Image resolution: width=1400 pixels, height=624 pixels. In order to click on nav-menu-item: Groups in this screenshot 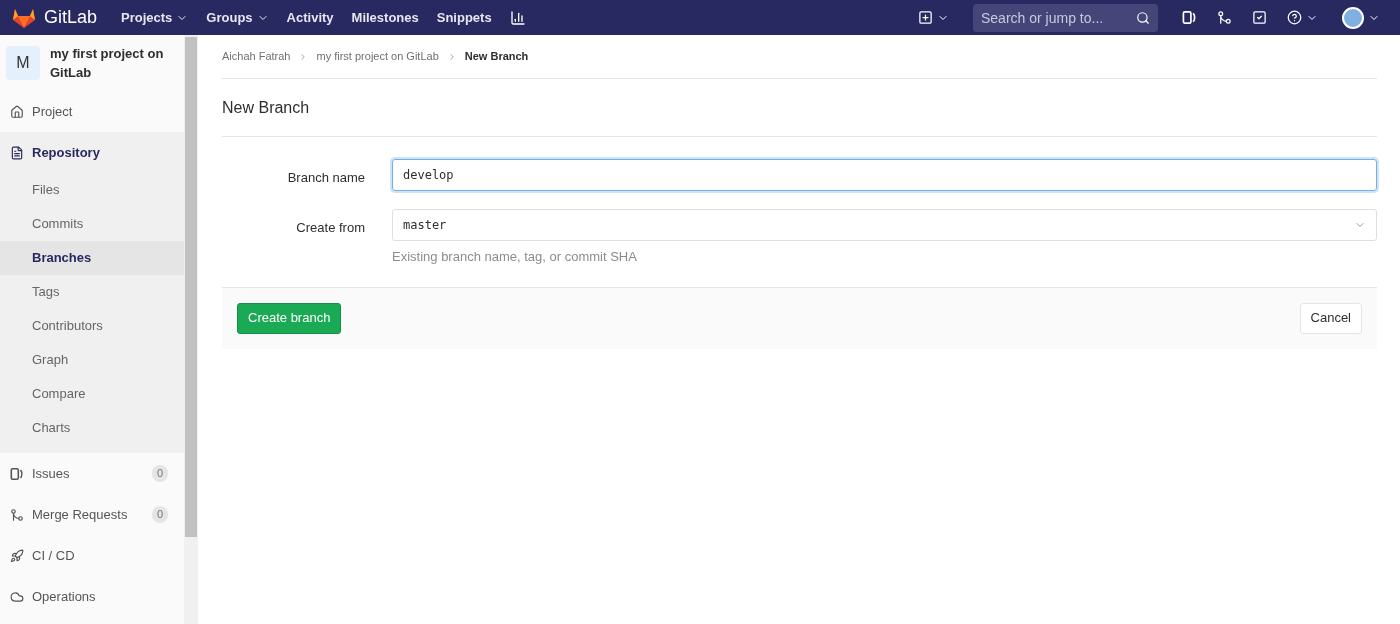, I will do `click(237, 17)`.